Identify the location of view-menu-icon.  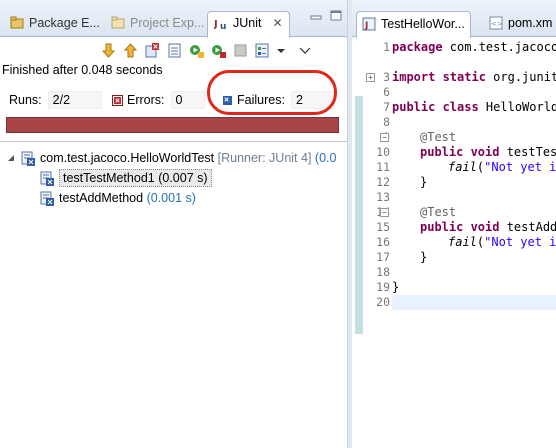
(305, 50).